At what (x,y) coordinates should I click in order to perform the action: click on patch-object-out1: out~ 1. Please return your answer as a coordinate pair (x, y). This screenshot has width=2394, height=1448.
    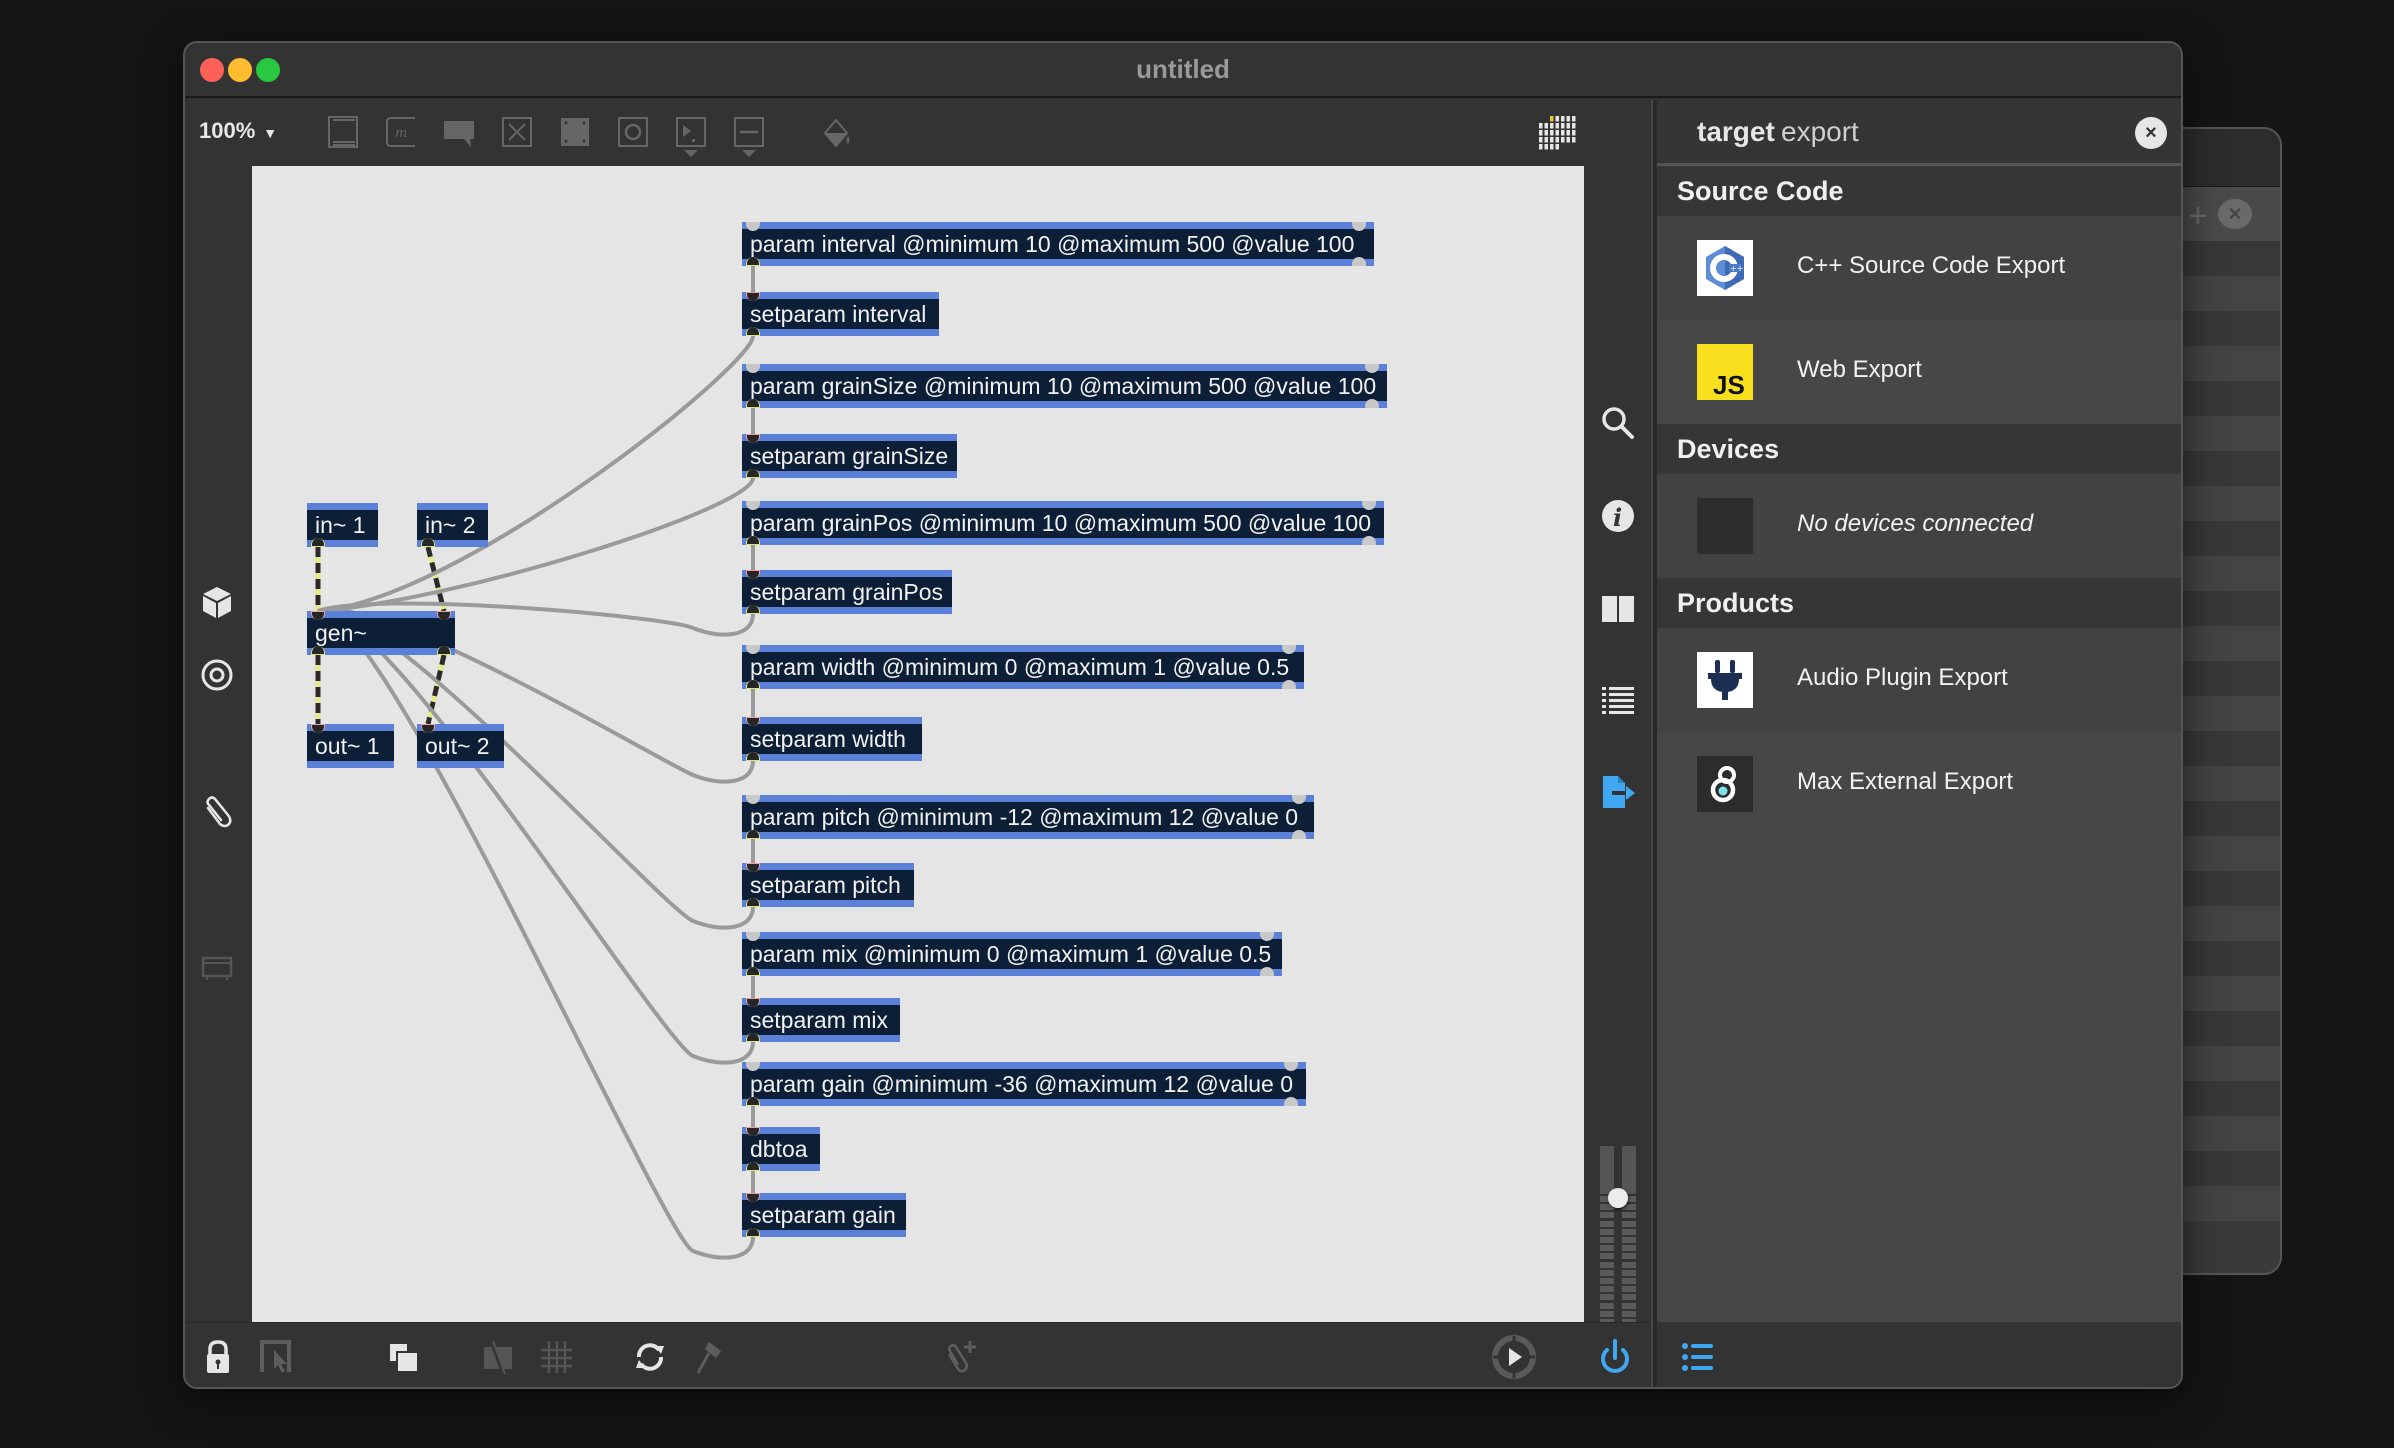
    Looking at the image, I should click on (350, 746).